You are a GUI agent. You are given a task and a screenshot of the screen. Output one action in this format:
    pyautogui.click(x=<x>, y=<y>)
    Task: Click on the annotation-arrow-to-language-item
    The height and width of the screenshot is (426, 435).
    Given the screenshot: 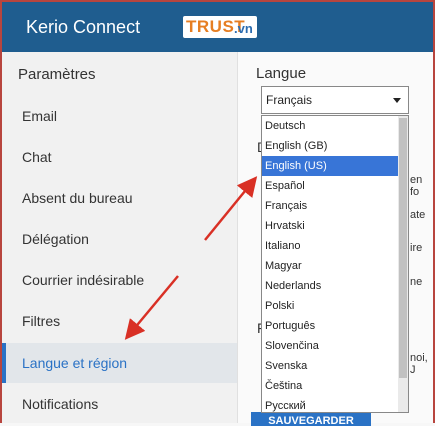 What is the action you would take?
    pyautogui.click(x=151, y=307)
    